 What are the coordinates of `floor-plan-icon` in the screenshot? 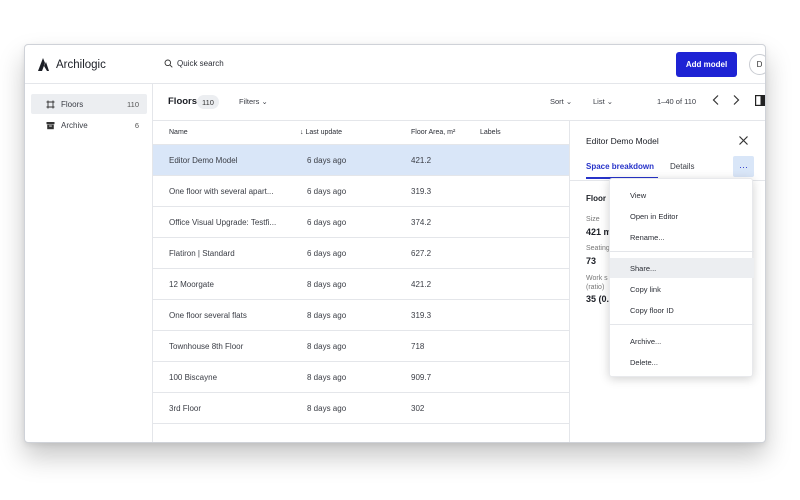 It's located at (50, 104).